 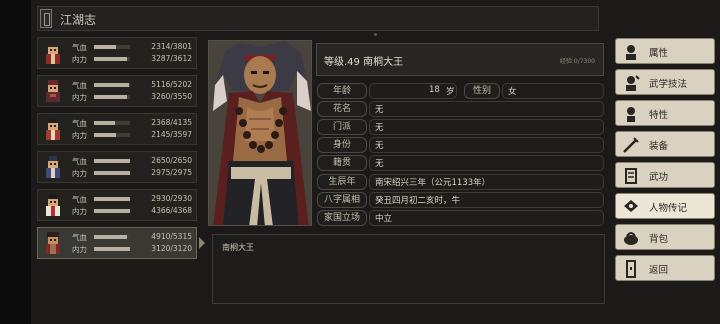 What do you see at coordinates (171, 248) in the screenshot?
I see `mp-value: 3120/3120` at bounding box center [171, 248].